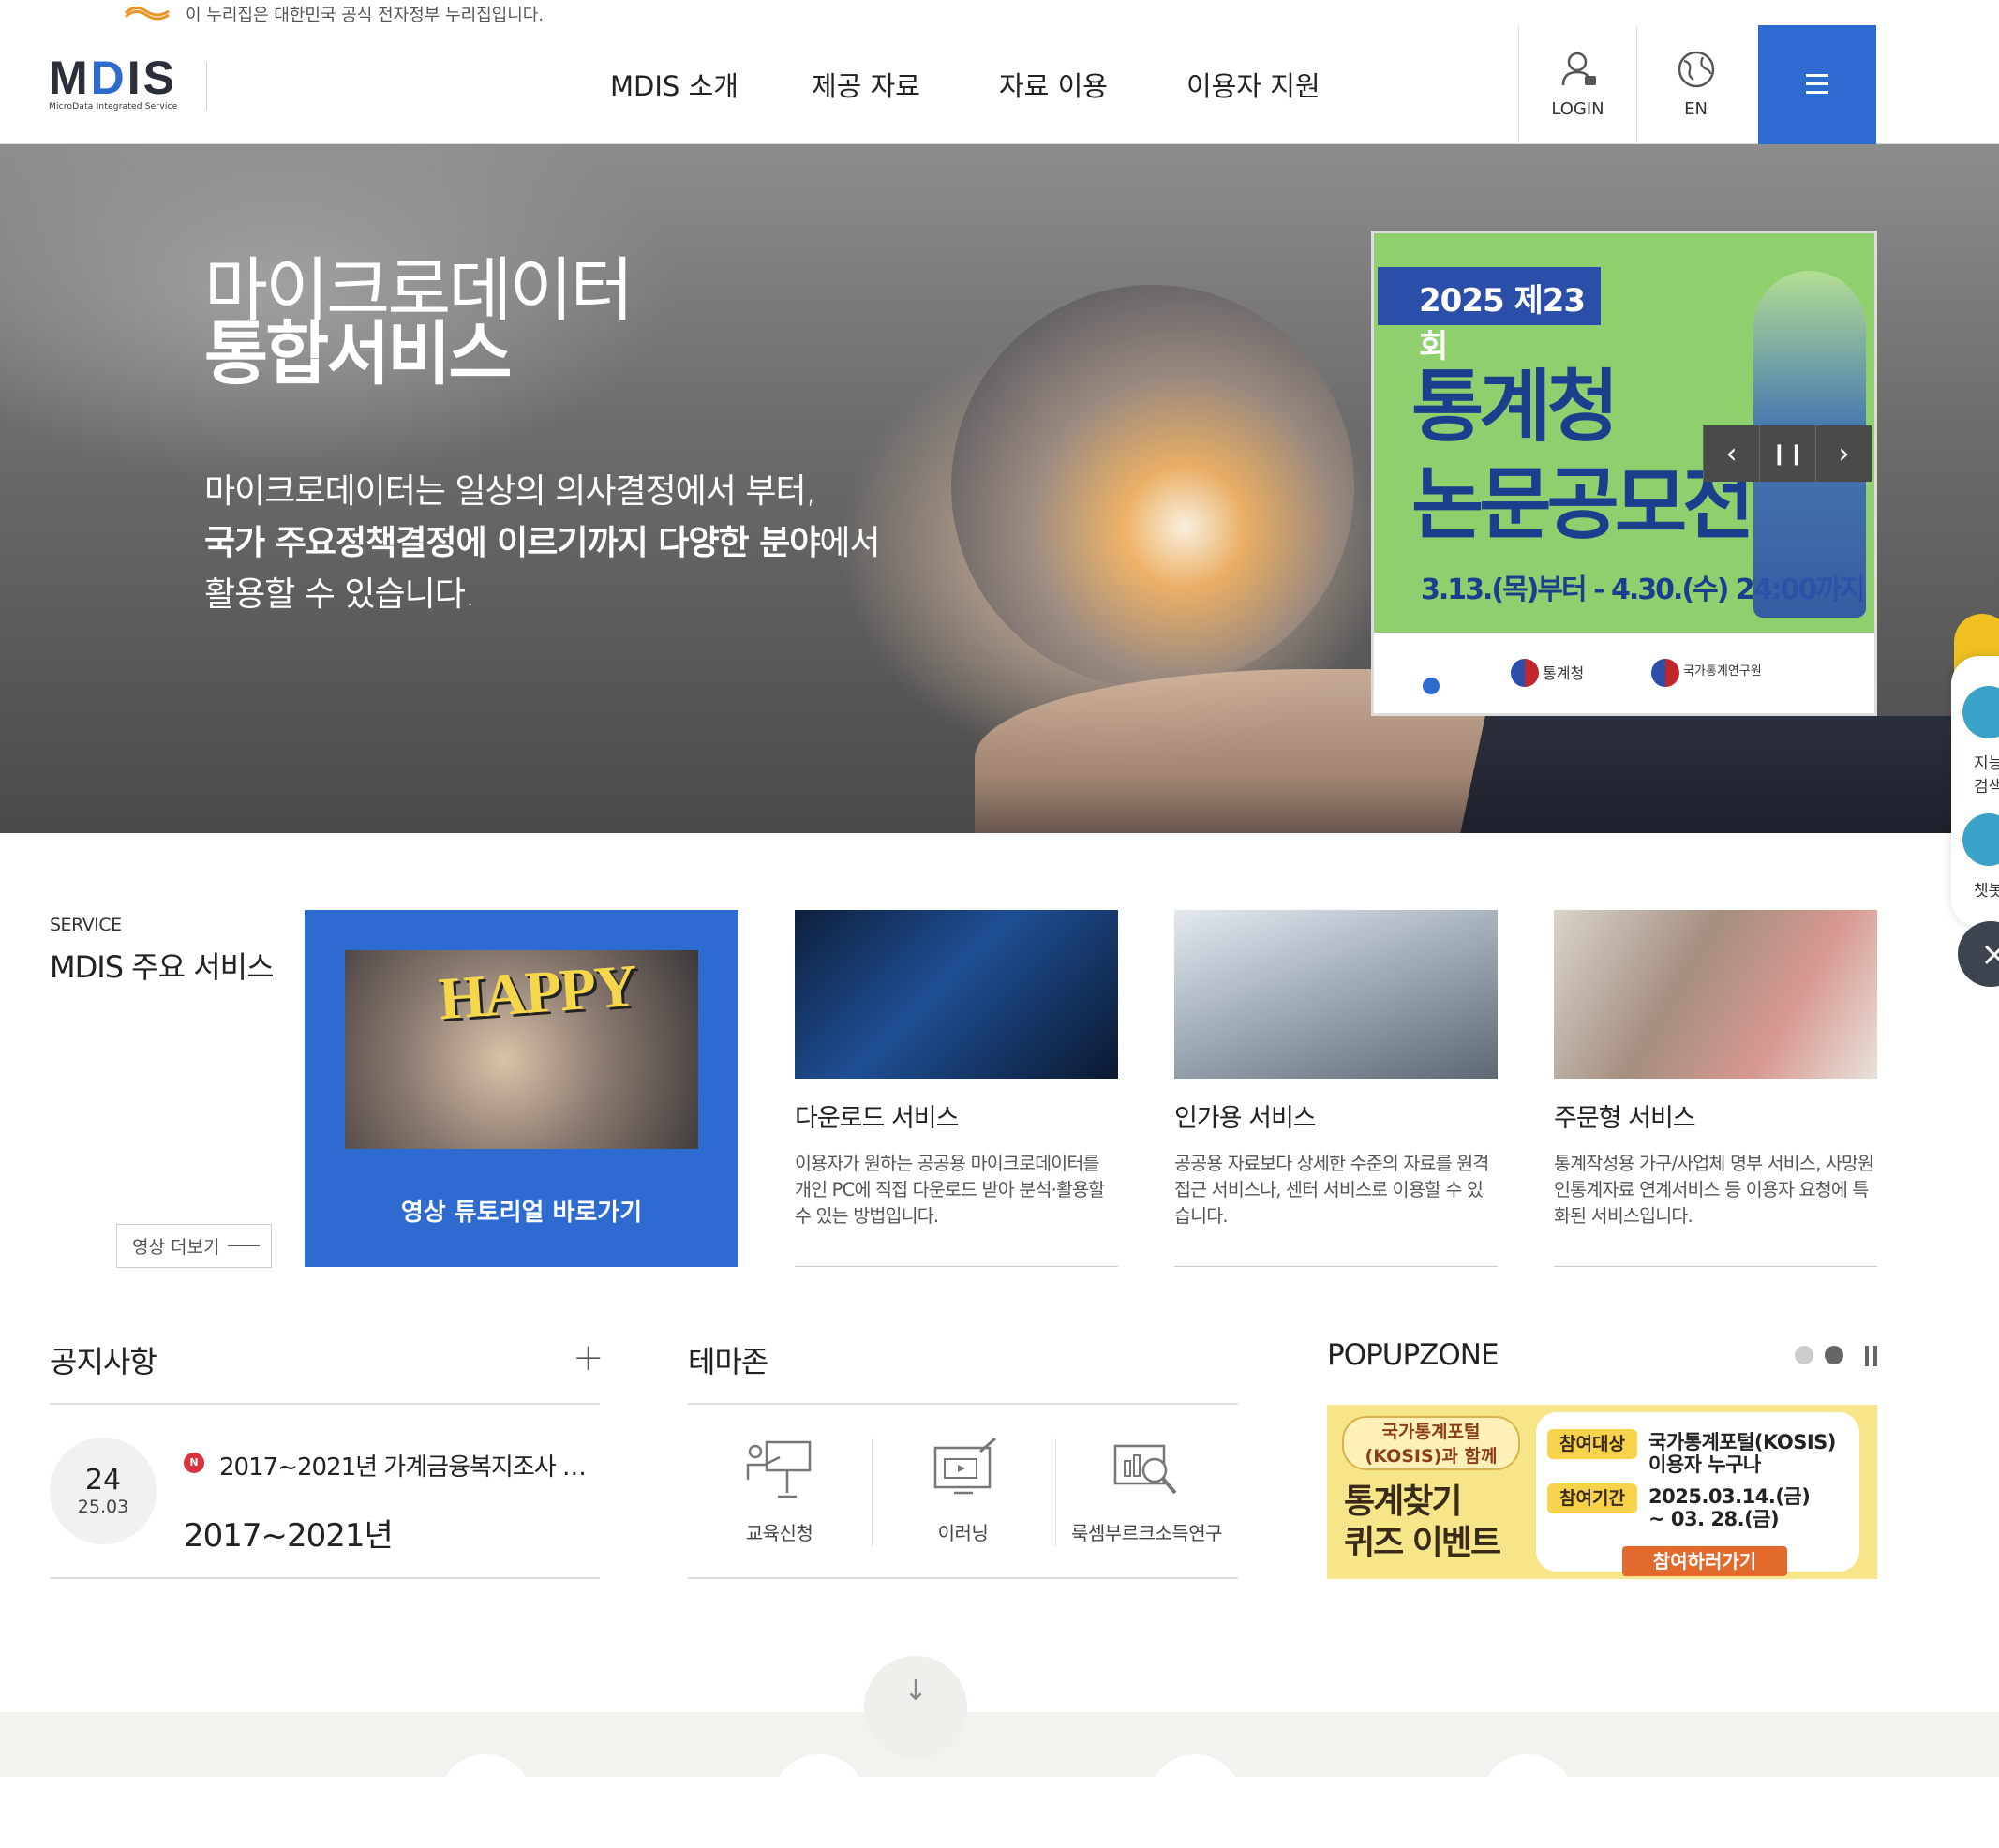 The width and height of the screenshot is (1999, 1848). What do you see at coordinates (915, 1691) in the screenshot?
I see `arrow-down-icon: ↓` at bounding box center [915, 1691].